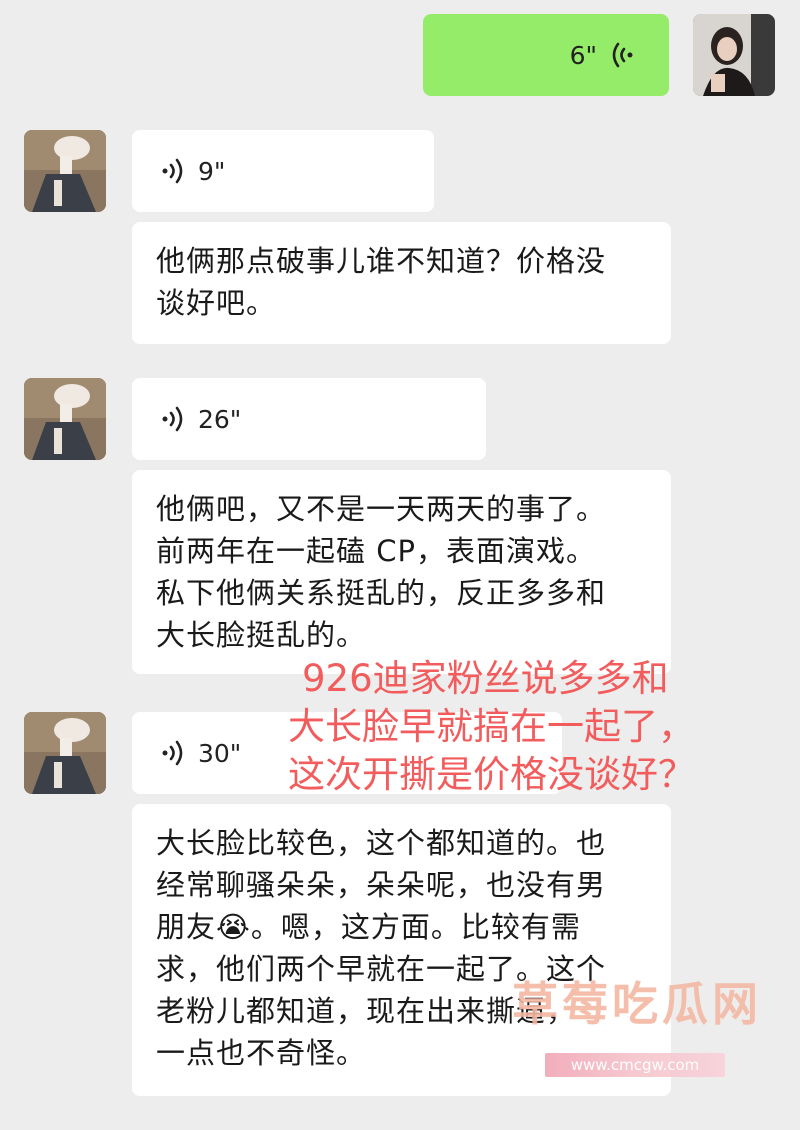 This screenshot has height=1130, width=800. What do you see at coordinates (368, 927) in the screenshot?
I see `message-line: 朋友😭。嗯，这方面。比较有需` at bounding box center [368, 927].